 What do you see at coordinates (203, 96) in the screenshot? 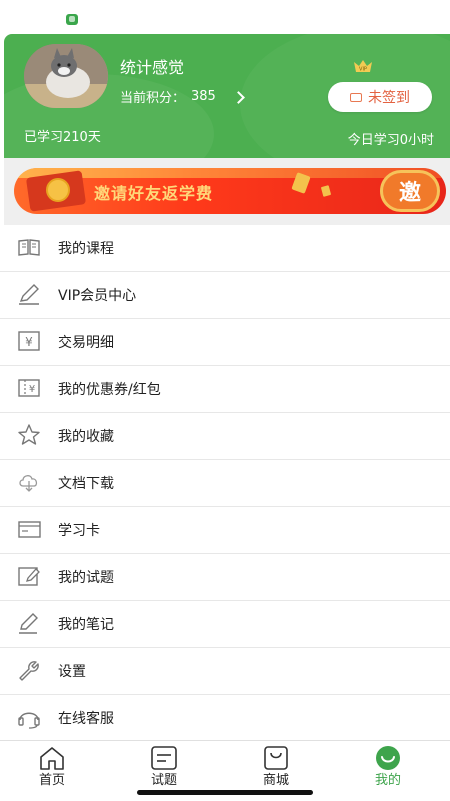
I see `points-value: 385` at bounding box center [203, 96].